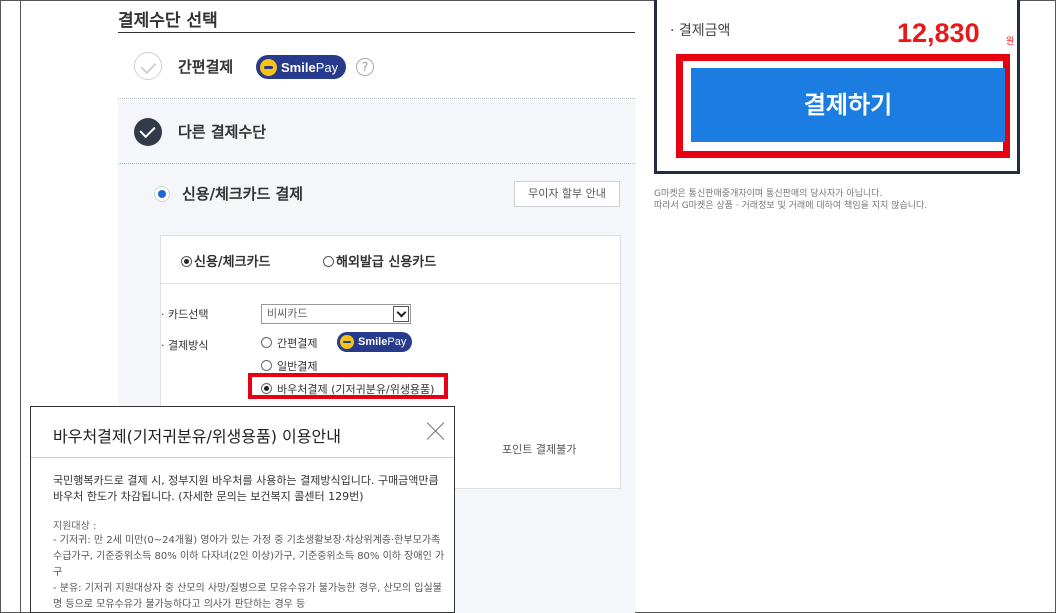 This screenshot has width=1056, height=613. What do you see at coordinates (700, 31) in the screenshot?
I see `amount-label: · 결제금액` at bounding box center [700, 31].